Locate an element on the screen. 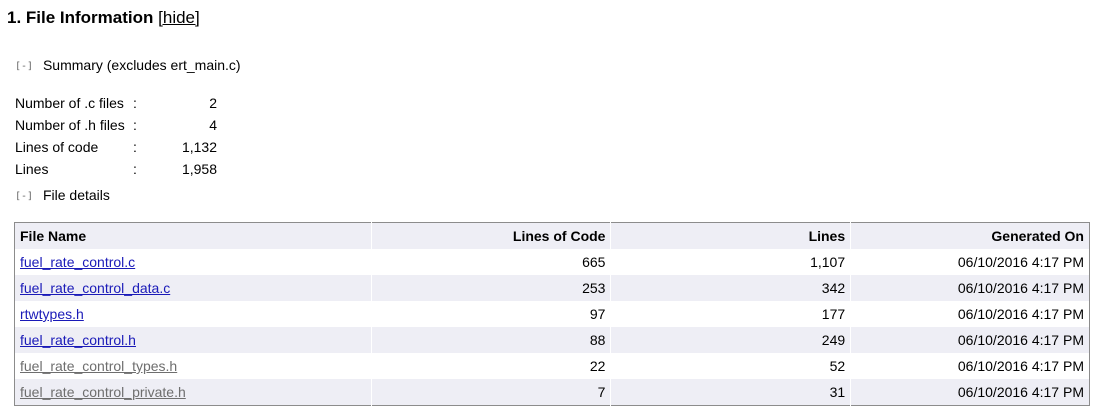 This screenshot has width=1097, height=416. summary-label: Lines of code is located at coordinates (57, 147).